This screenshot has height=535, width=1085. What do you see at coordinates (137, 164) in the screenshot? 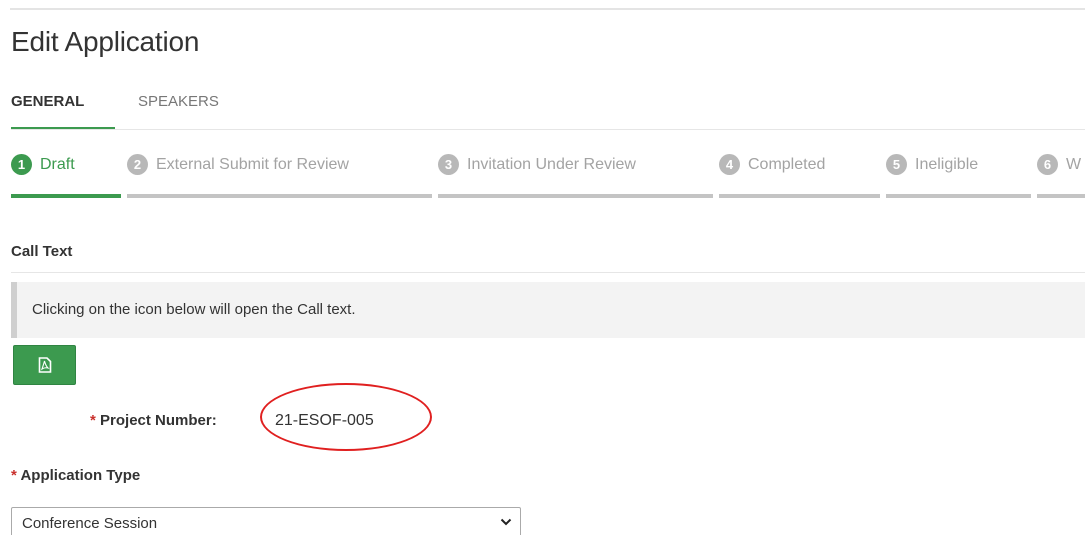
I see `step-number: 2` at bounding box center [137, 164].